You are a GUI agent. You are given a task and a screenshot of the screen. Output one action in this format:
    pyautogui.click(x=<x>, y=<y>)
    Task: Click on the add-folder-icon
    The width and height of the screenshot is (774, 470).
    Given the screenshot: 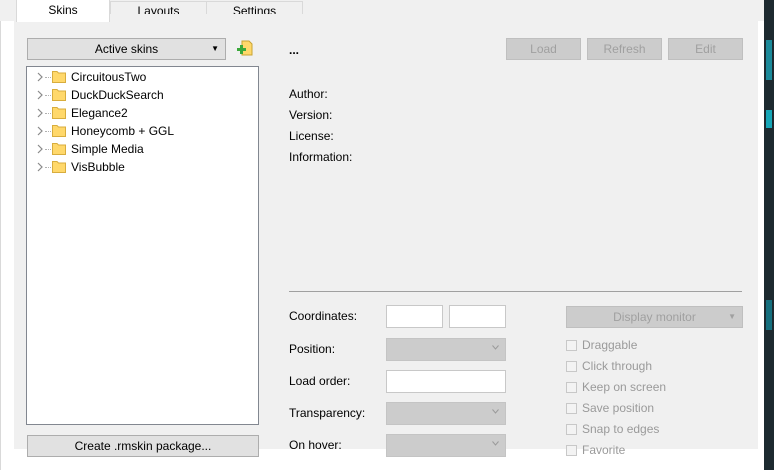 What is the action you would take?
    pyautogui.click(x=245, y=48)
    